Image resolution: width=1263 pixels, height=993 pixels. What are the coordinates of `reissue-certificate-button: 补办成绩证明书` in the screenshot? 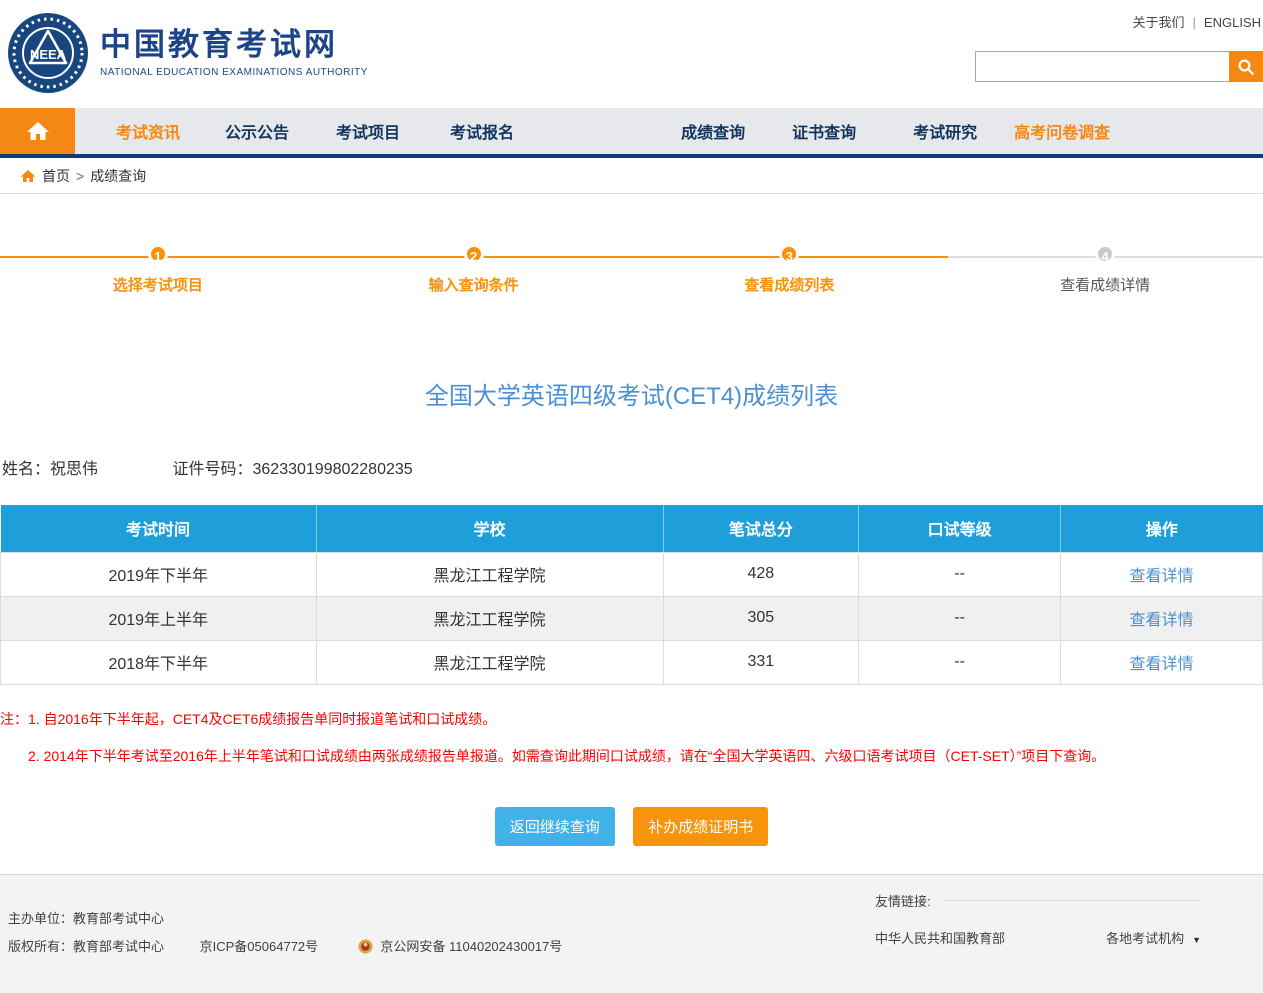 It's located at (701, 826).